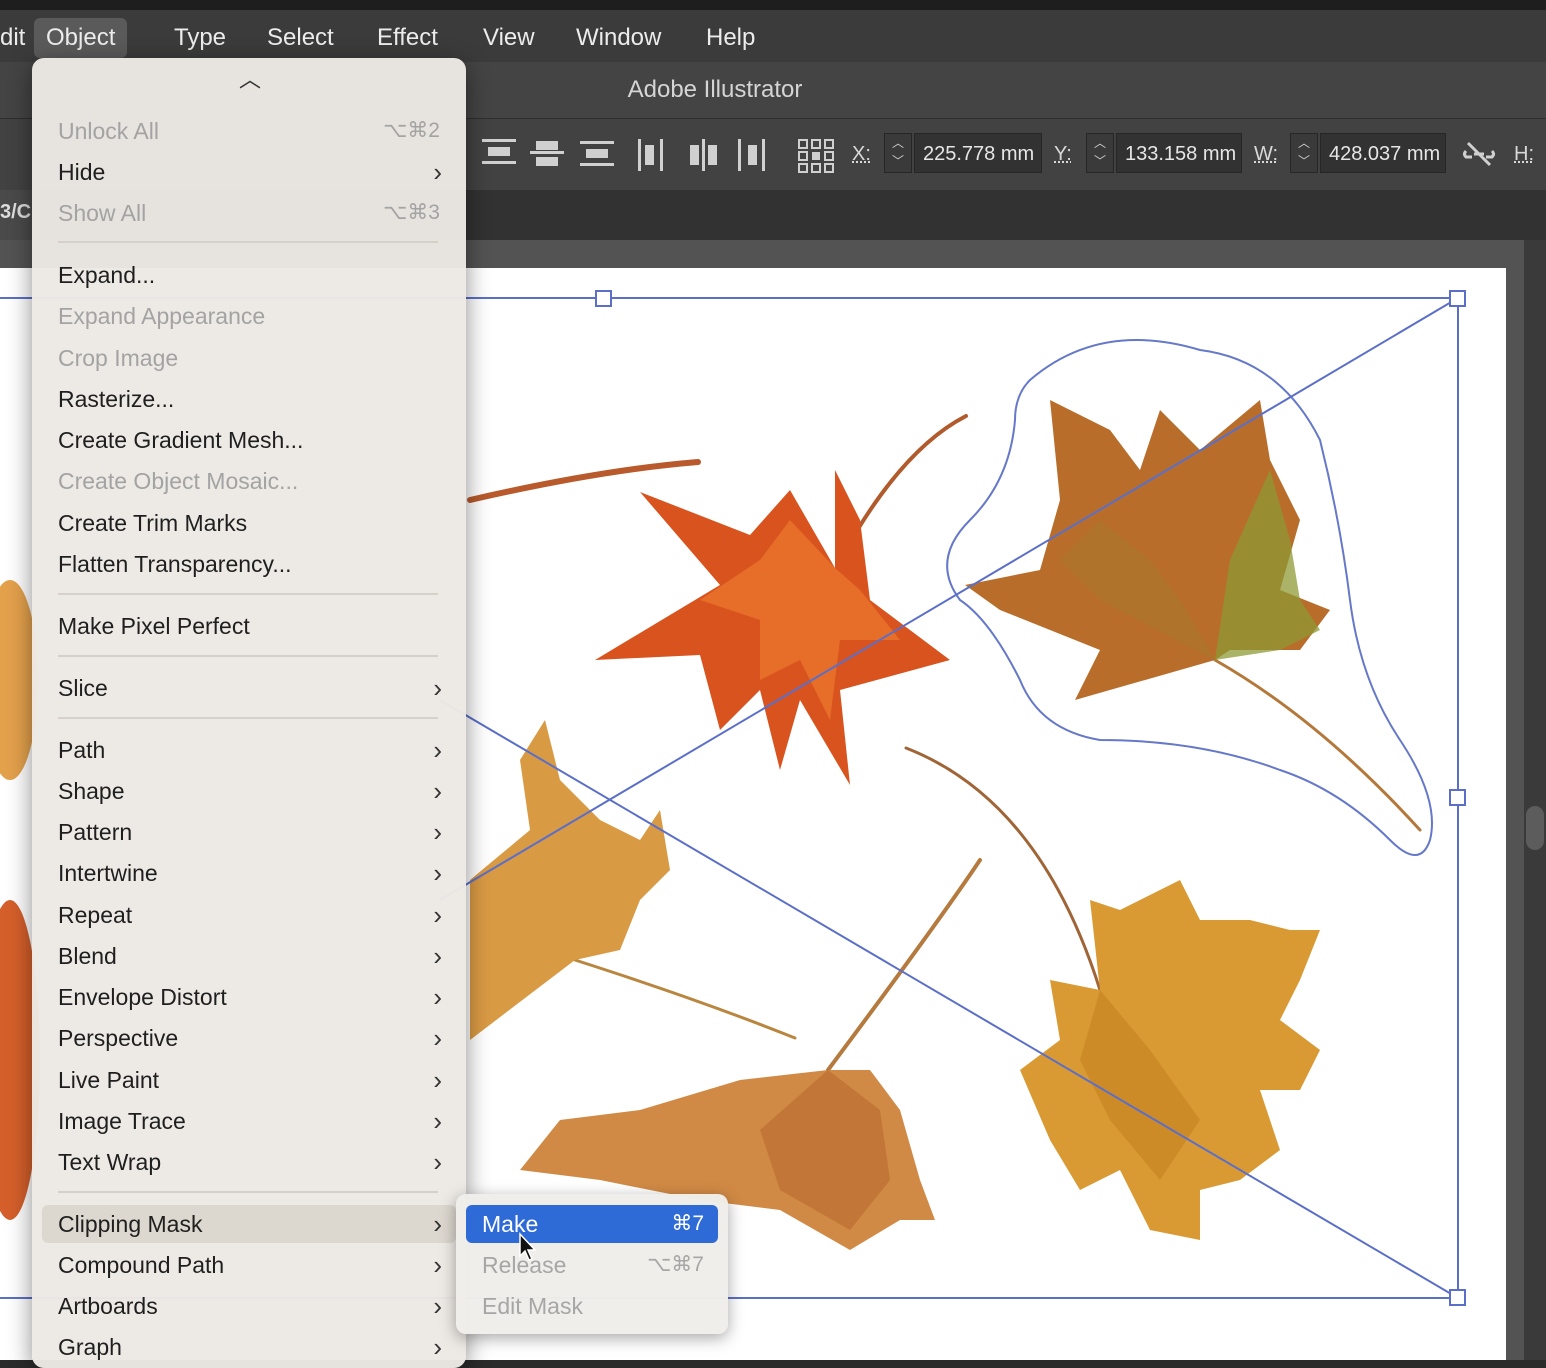  What do you see at coordinates (499, 156) in the screenshot?
I see `align-top-icon` at bounding box center [499, 156].